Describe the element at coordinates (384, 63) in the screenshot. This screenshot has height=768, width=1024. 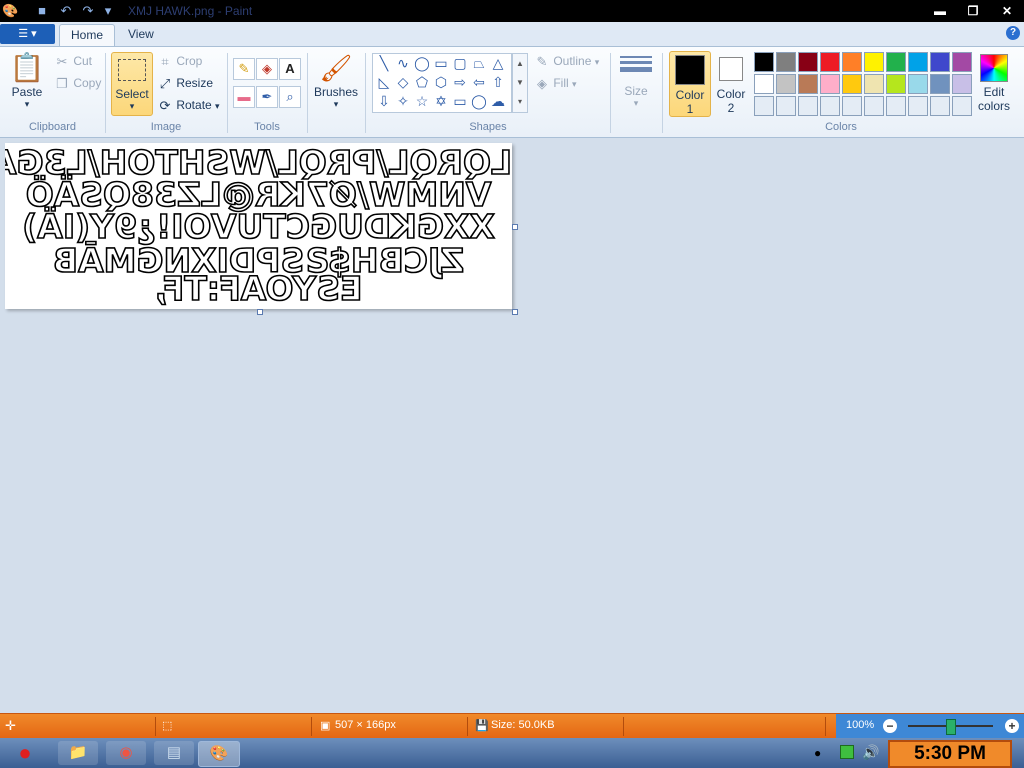
I see `line-shape-icon: ╲` at that location.